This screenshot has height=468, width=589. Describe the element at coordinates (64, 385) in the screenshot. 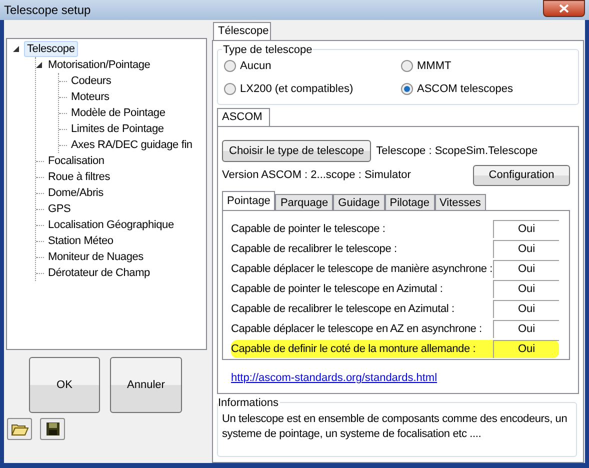

I see `ok-button: OK` at that location.